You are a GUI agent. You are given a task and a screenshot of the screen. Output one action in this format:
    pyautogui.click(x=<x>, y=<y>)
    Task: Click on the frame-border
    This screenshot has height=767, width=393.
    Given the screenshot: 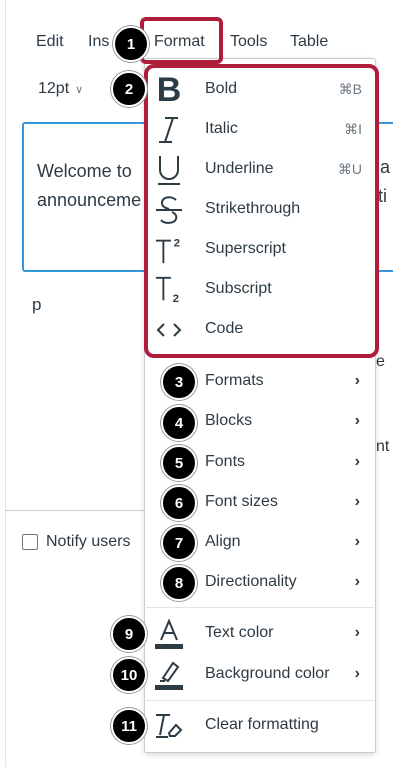 What is the action you would take?
    pyautogui.click(x=5, y=383)
    